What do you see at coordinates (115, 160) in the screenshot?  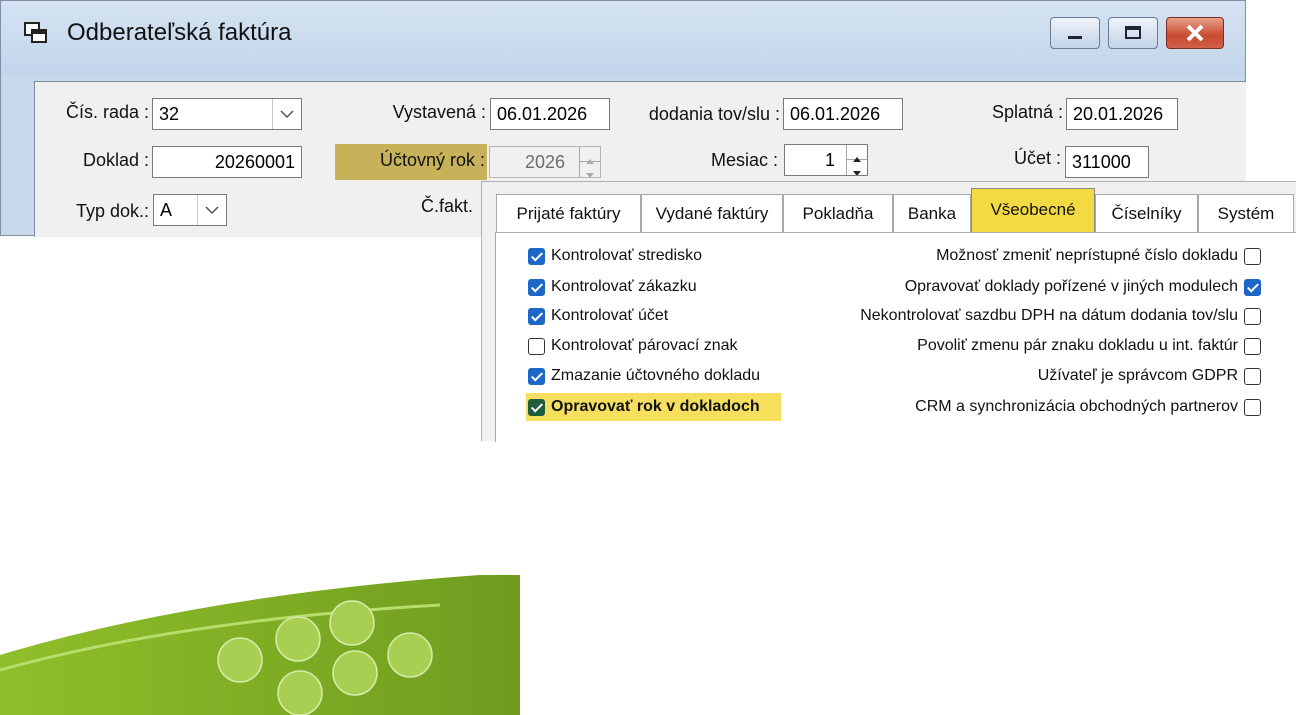 I see `doklad-label: Doklad :` at bounding box center [115, 160].